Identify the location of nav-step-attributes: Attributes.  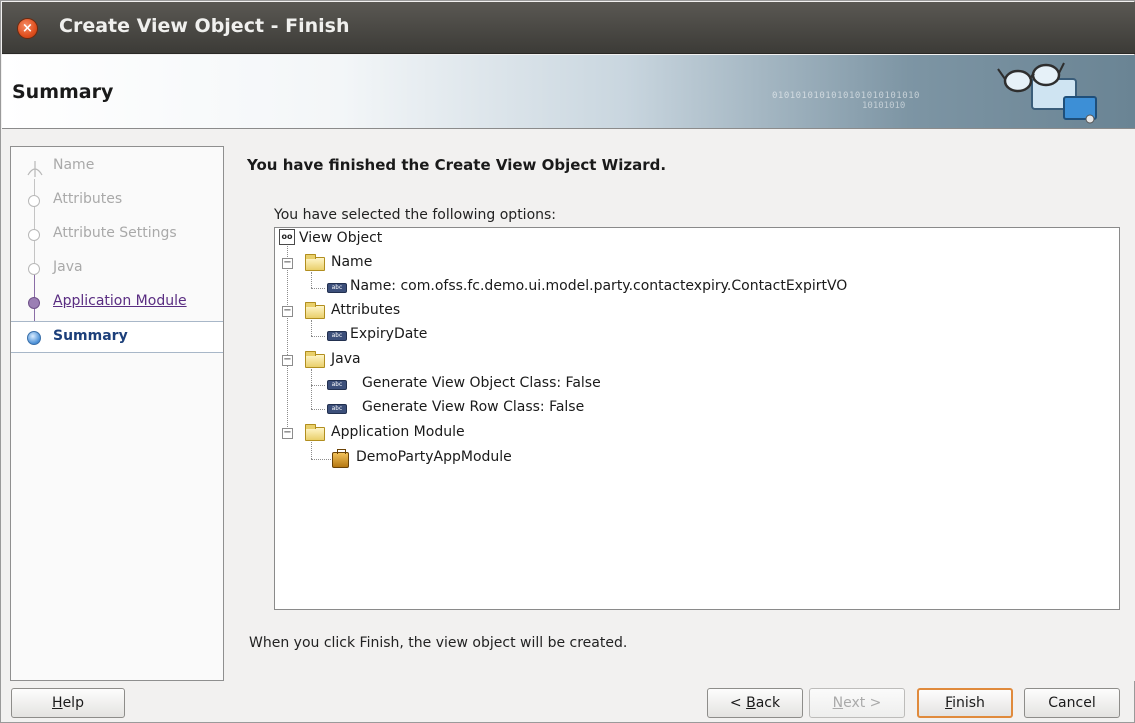
(117, 201).